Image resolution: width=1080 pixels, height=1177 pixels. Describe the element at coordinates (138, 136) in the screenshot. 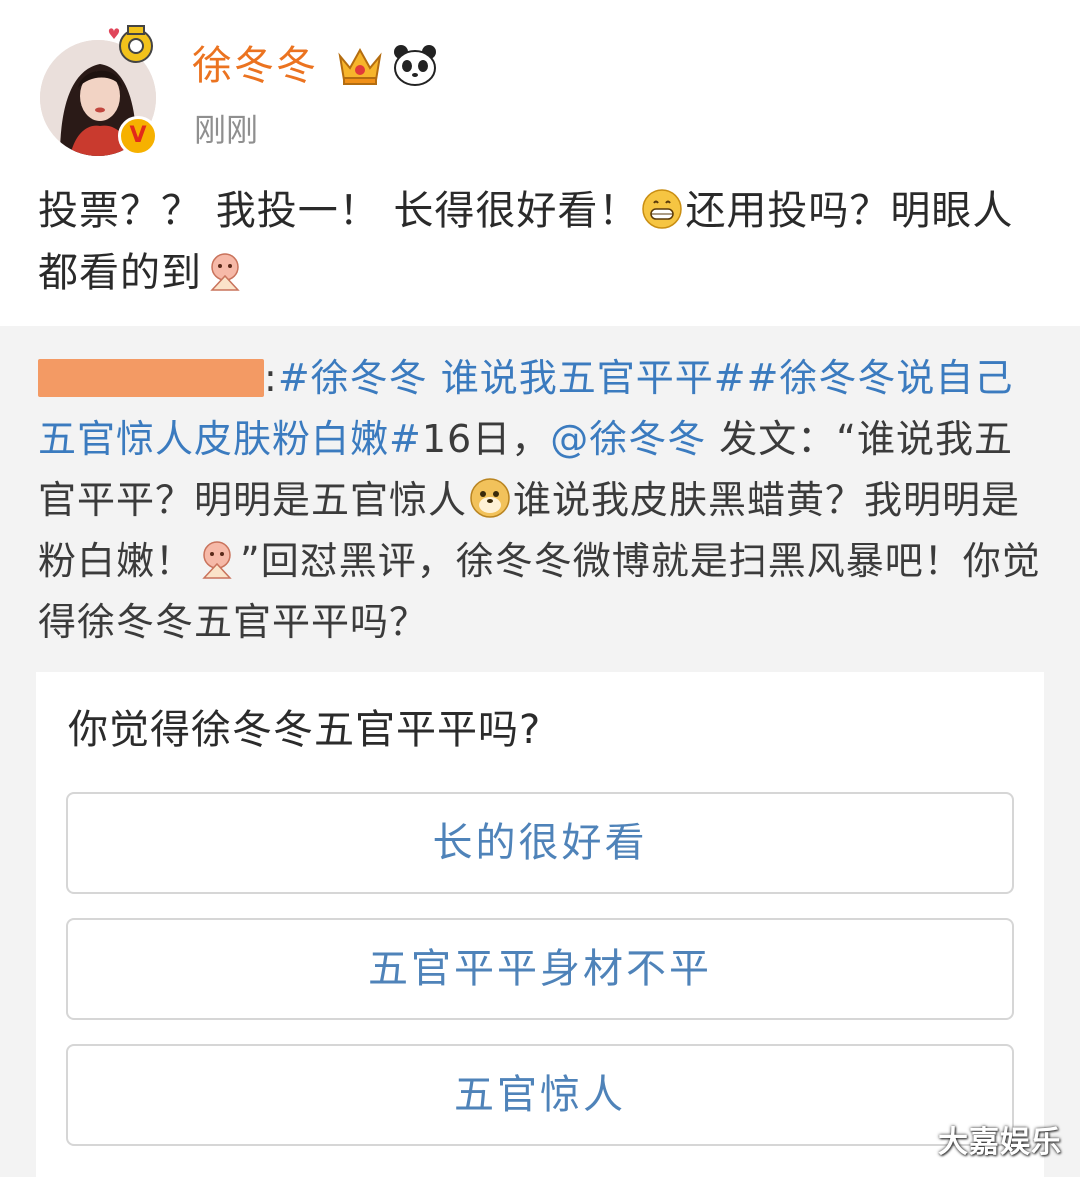

I see `verified-badge: V` at that location.